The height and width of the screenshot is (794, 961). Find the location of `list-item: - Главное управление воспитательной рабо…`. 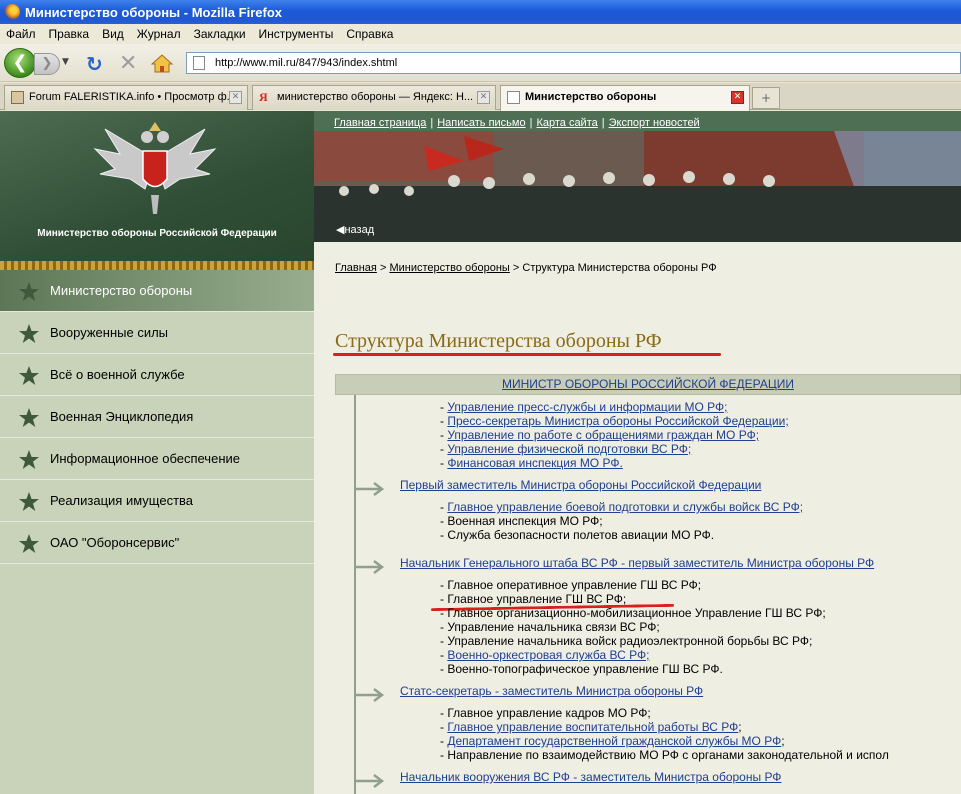

list-item: - Главное управление воспитательной рабо… is located at coordinates (591, 727).